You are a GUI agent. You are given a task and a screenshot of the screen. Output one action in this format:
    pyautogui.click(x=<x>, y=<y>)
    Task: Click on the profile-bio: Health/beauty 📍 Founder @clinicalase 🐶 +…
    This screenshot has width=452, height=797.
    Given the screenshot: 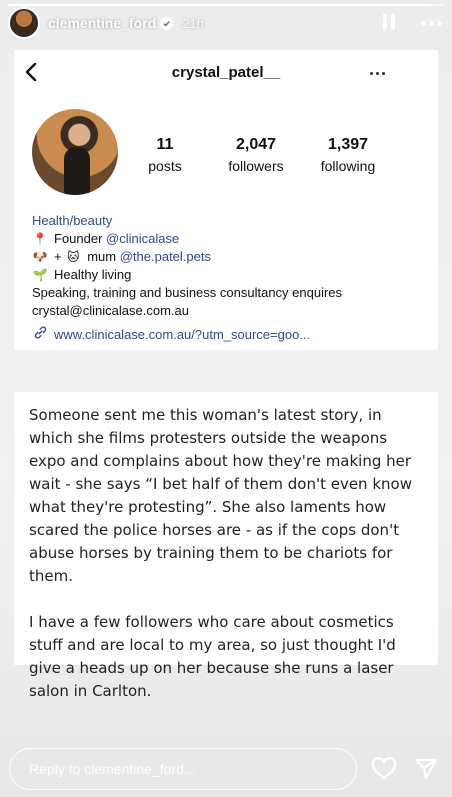 What is the action you would take?
    pyautogui.click(x=227, y=278)
    